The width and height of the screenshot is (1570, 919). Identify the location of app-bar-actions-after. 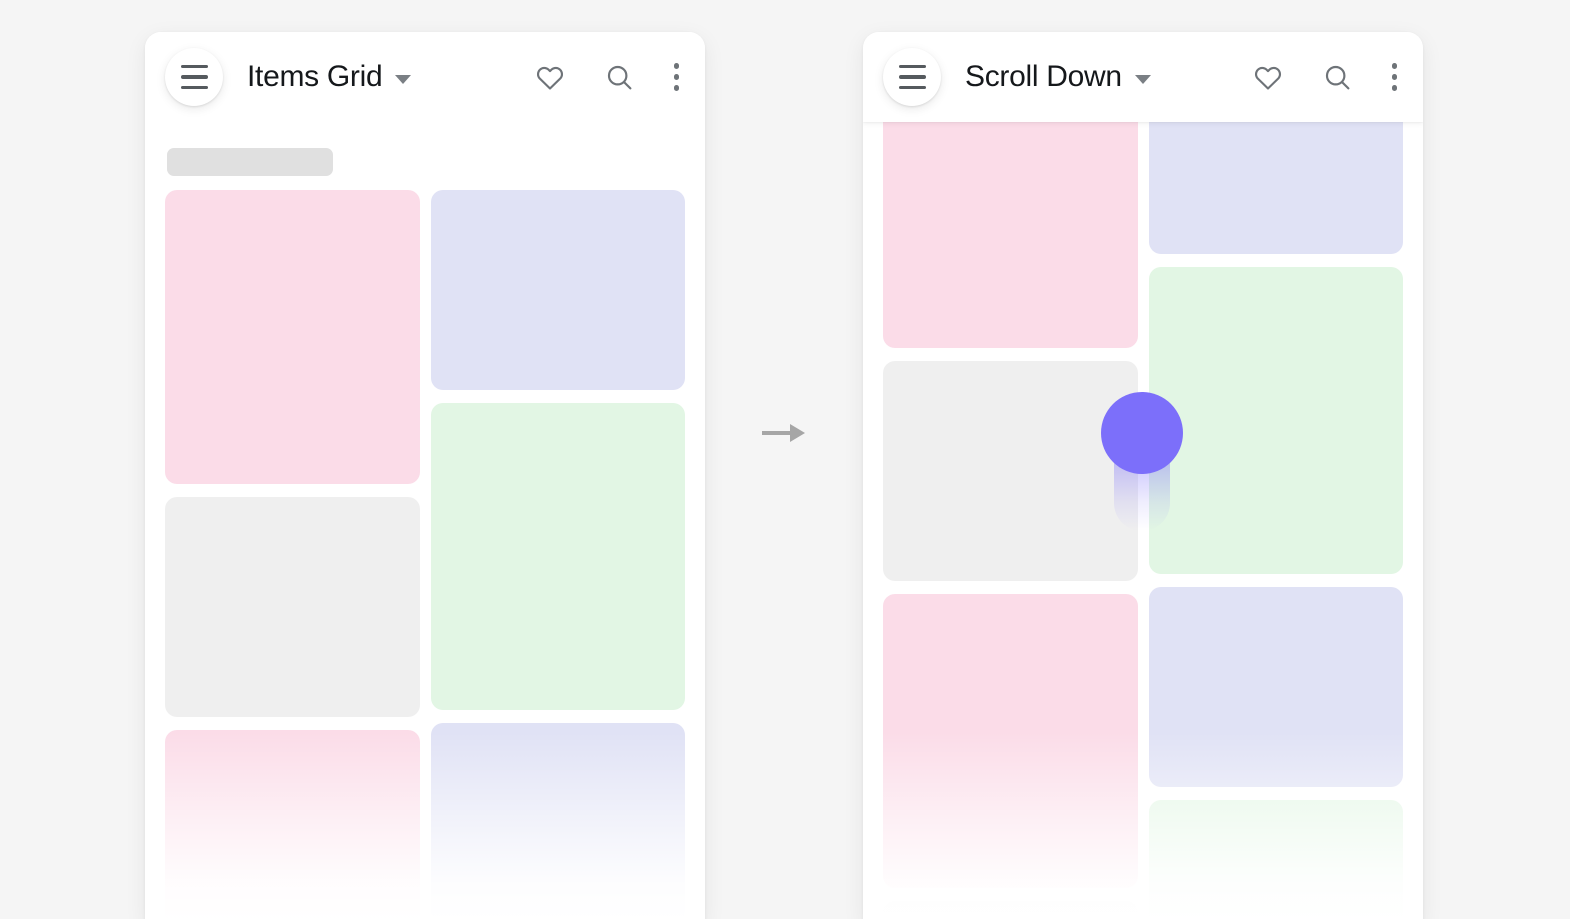
(1325, 77).